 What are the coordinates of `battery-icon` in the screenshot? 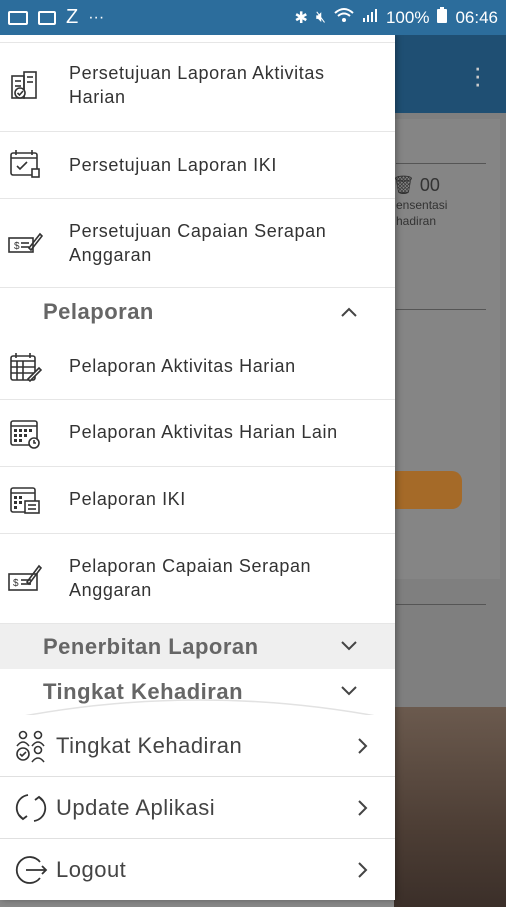 It's located at (442, 17).